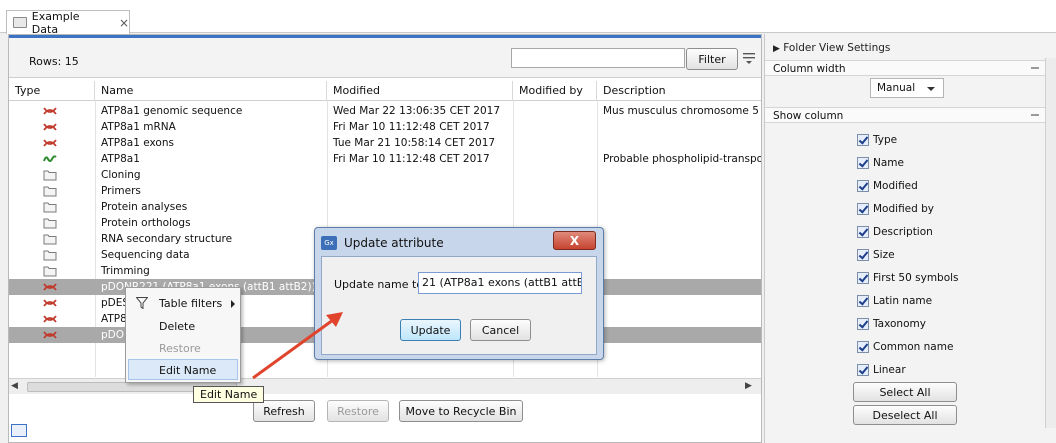 This screenshot has width=1056, height=443. What do you see at coordinates (146, 223) in the screenshot?
I see `cell-name: Protein orthologs` at bounding box center [146, 223].